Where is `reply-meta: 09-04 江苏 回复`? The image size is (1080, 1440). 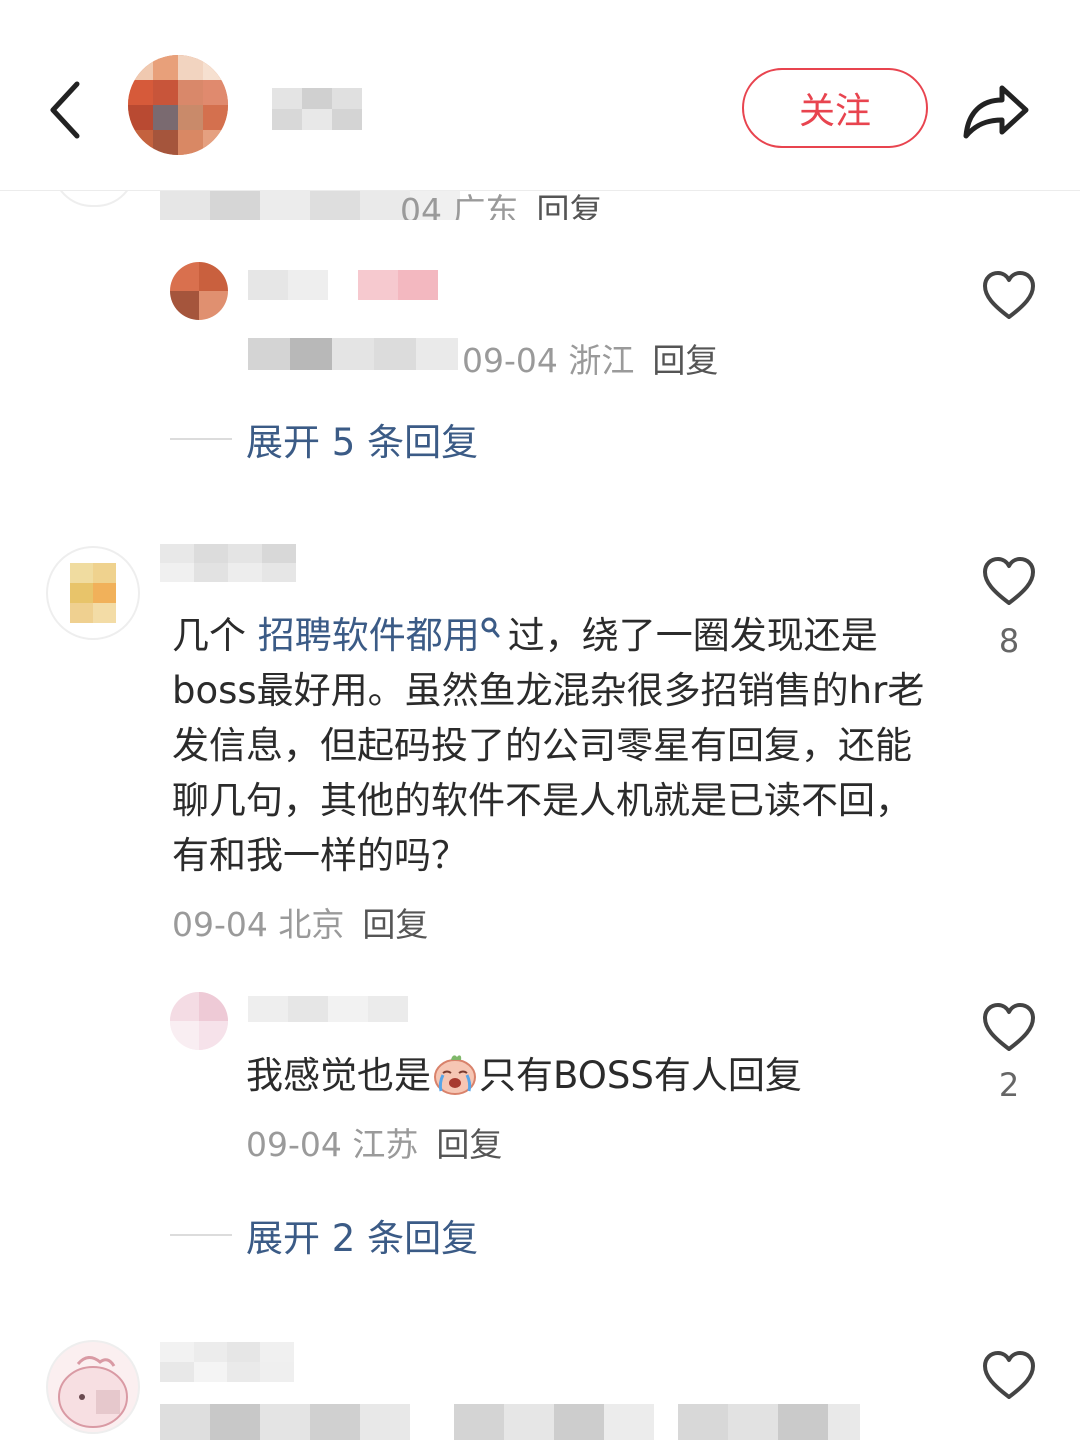
reply-meta: 09-04 江苏 回复 is located at coordinates (374, 1142).